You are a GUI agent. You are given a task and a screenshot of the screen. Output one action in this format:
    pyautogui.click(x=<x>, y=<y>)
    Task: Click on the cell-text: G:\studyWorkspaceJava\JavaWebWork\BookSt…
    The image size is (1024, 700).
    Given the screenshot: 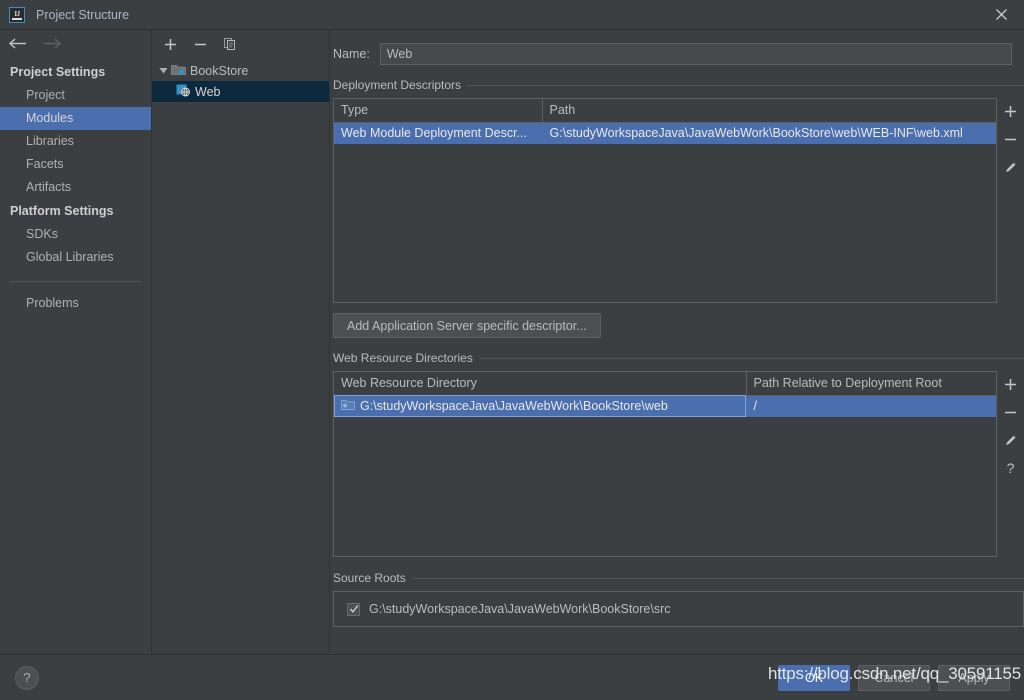 What is the action you would take?
    pyautogui.click(x=514, y=406)
    